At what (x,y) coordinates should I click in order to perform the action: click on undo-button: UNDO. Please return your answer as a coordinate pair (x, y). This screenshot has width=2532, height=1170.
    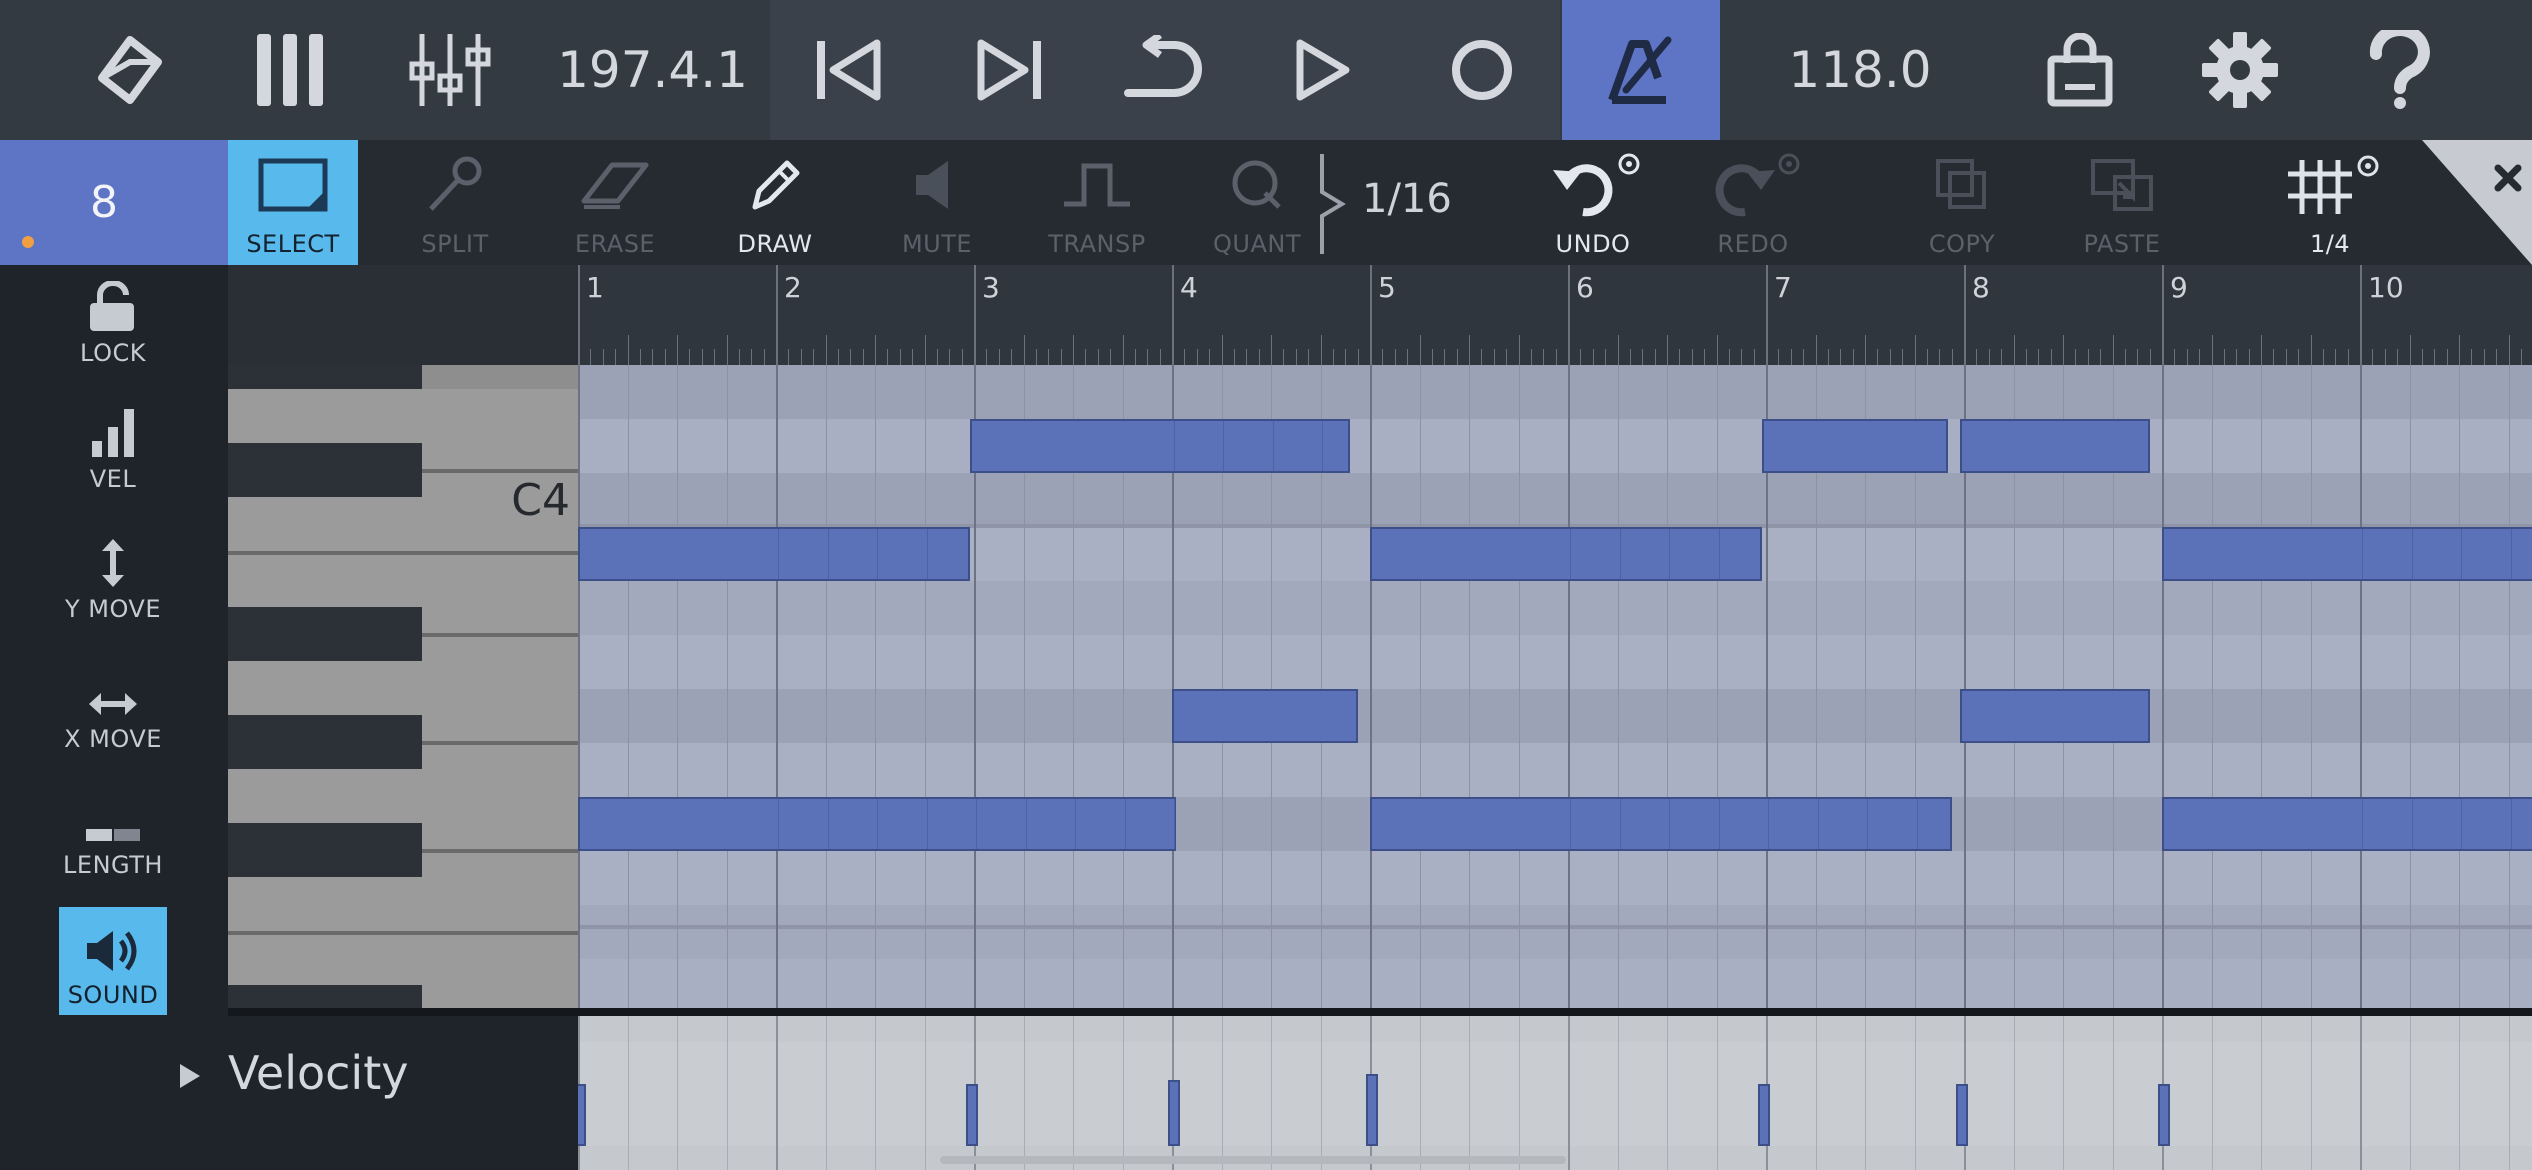
    Looking at the image, I should click on (1593, 202).